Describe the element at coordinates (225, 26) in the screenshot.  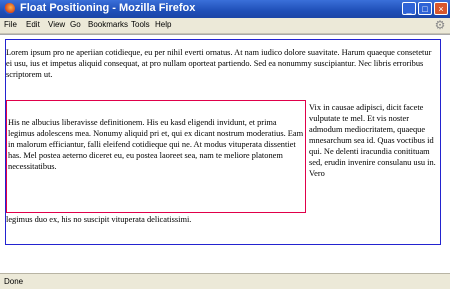
I see `menu-bar: File Edit View Go Bookmarks Tools Help ⚙` at that location.